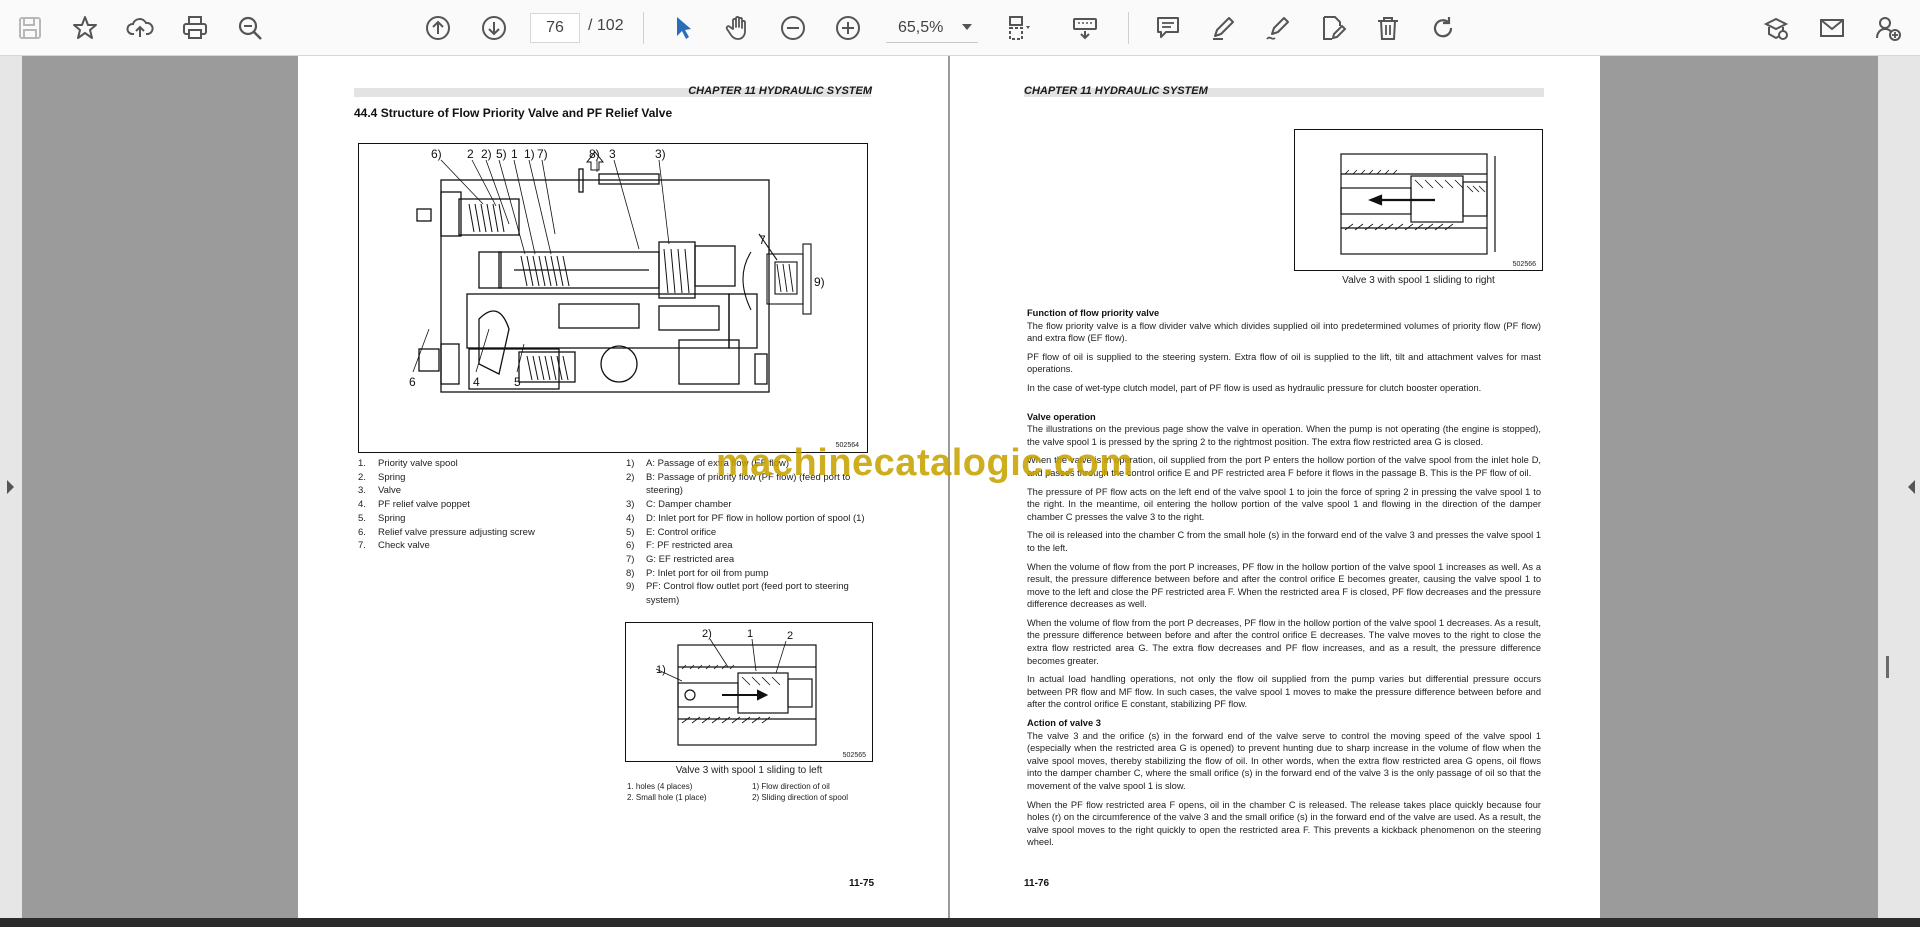 Image resolution: width=1920 pixels, height=927 pixels. I want to click on legend-item: 5) E: Control orifice, so click(749, 533).